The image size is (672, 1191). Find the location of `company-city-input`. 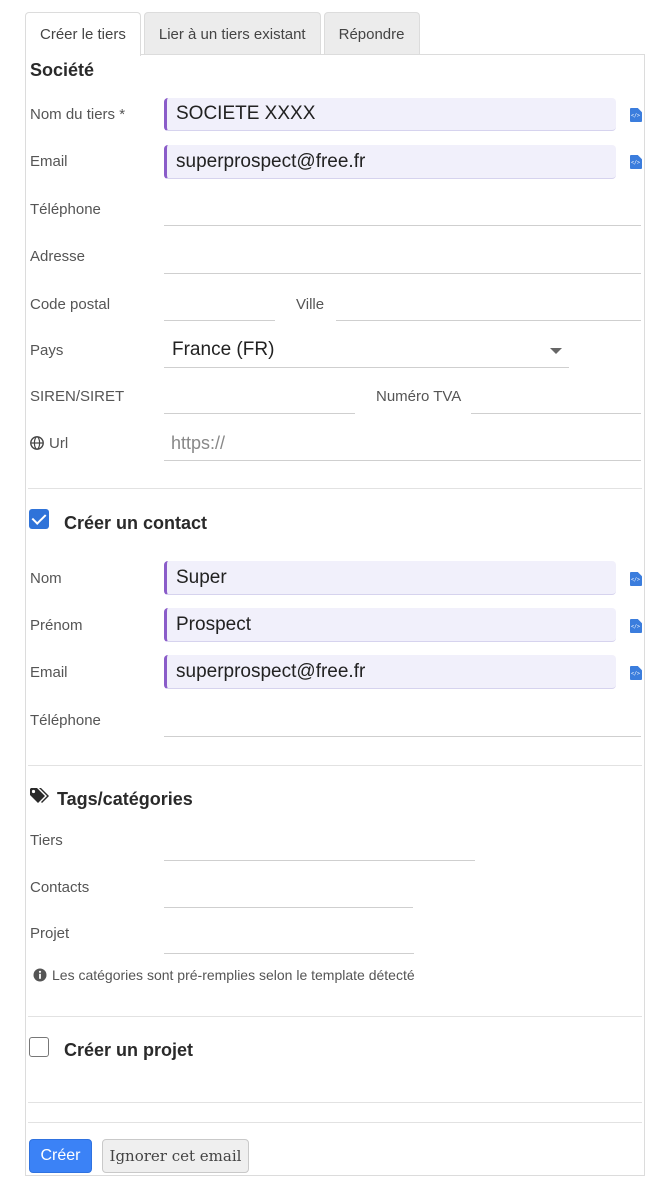

company-city-input is located at coordinates (488, 303).